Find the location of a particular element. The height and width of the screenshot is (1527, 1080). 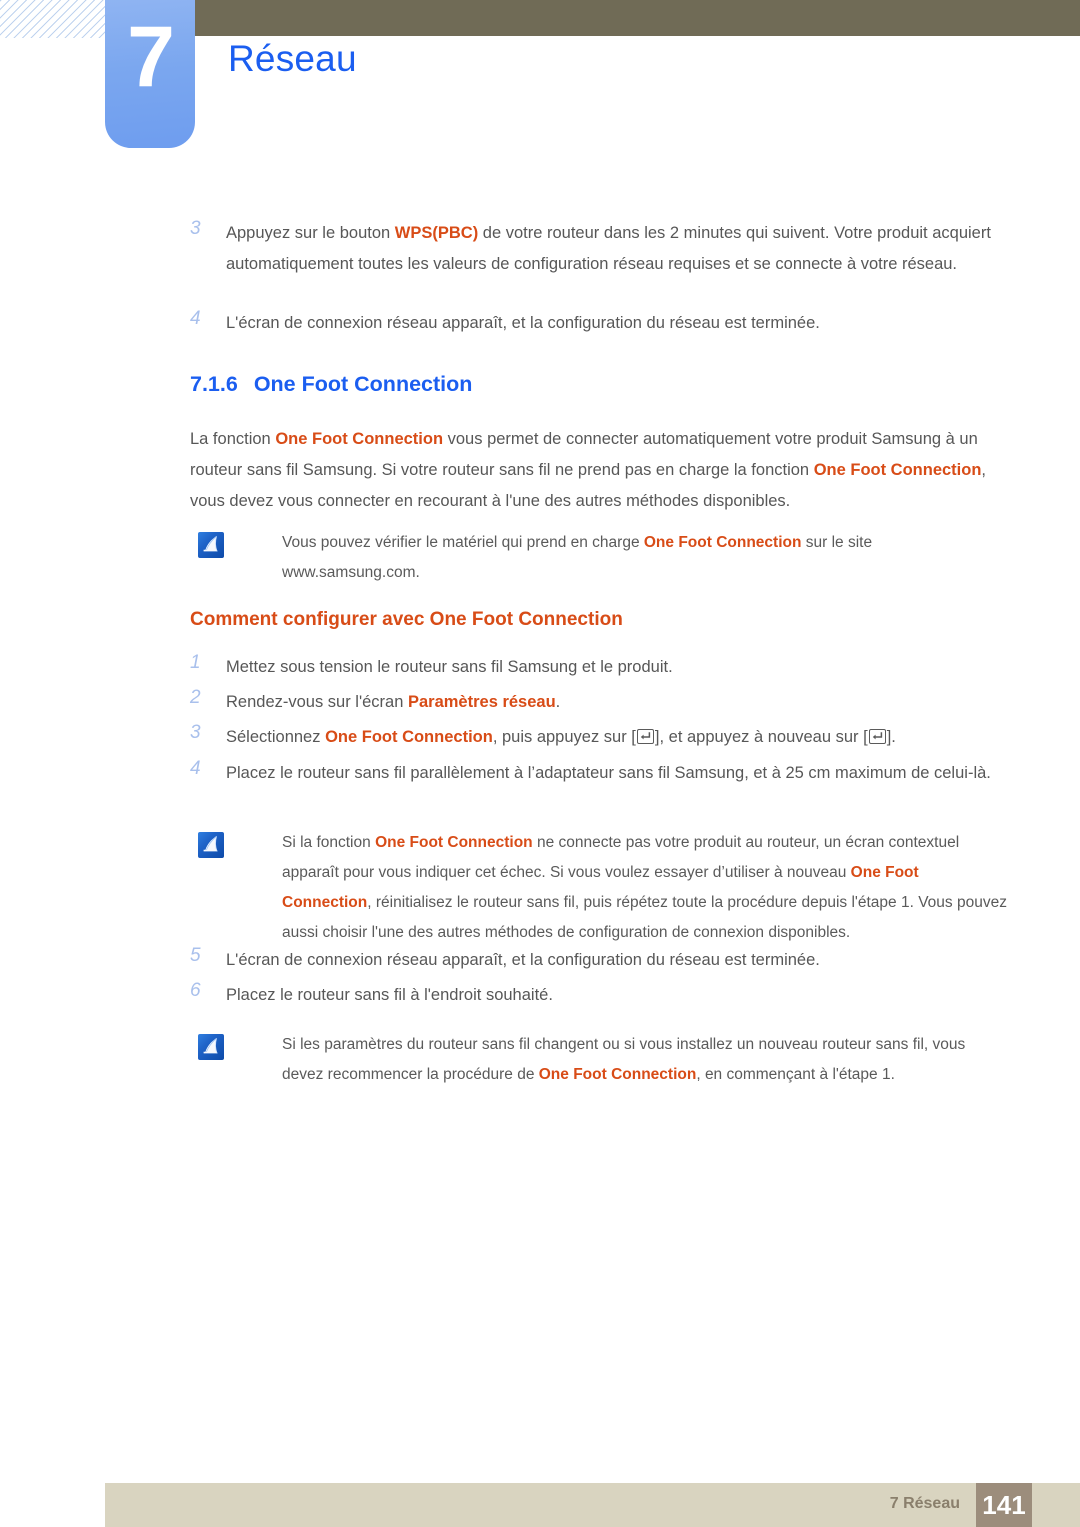

page-footer: 7 Réseau 141 is located at coordinates (592, 1505).